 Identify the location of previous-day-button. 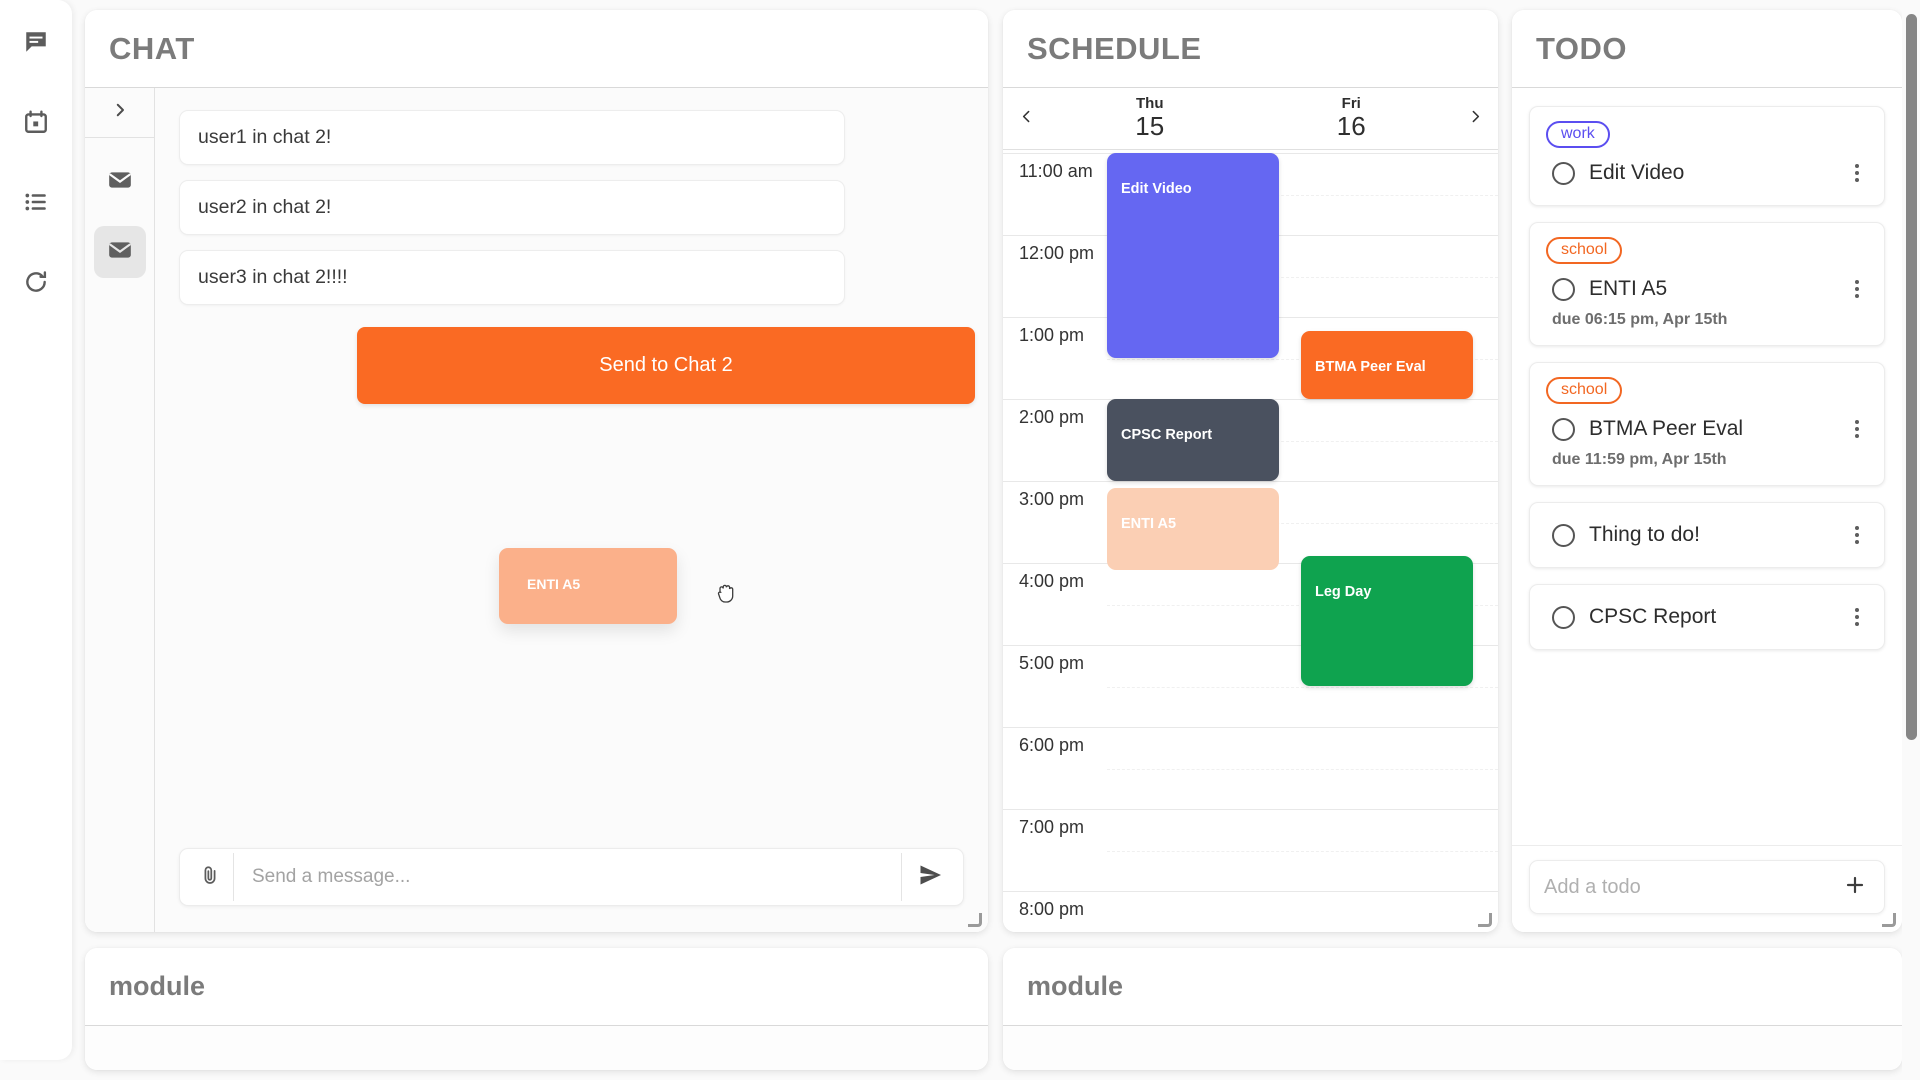
(1026, 119).